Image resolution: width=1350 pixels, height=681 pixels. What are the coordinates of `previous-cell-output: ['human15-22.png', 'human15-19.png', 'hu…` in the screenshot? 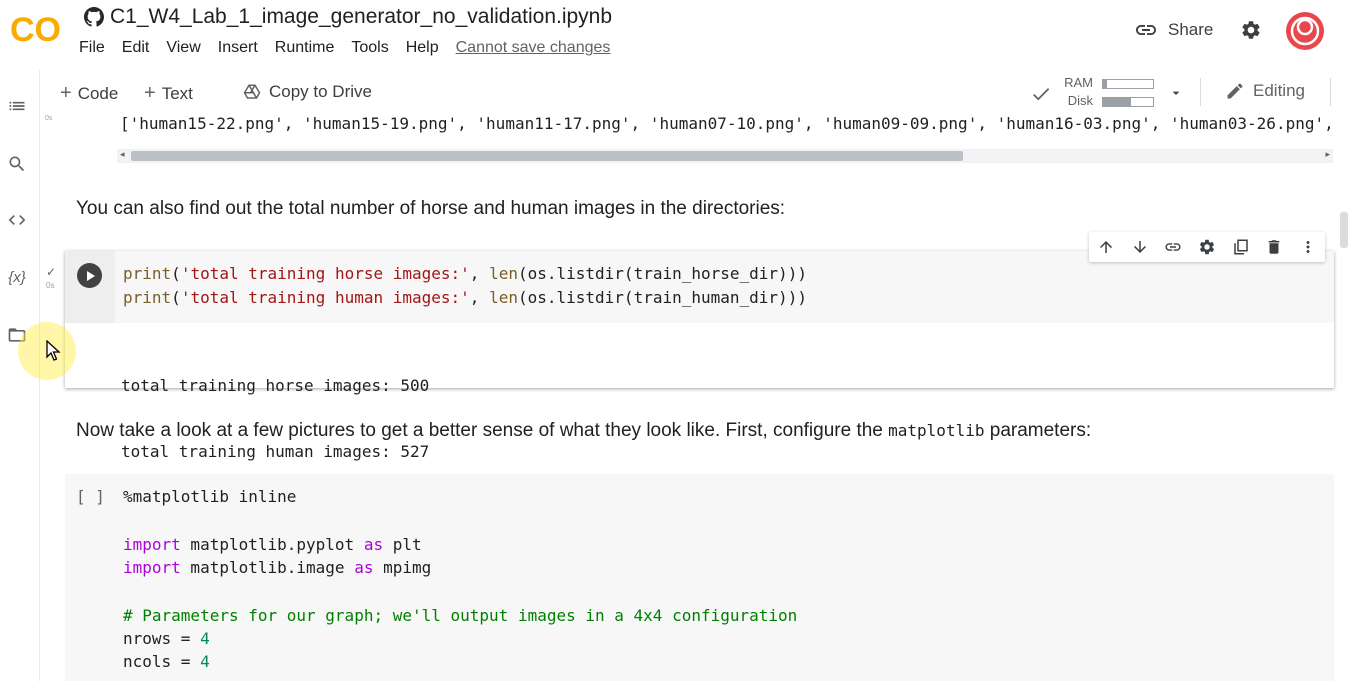 It's located at (727, 123).